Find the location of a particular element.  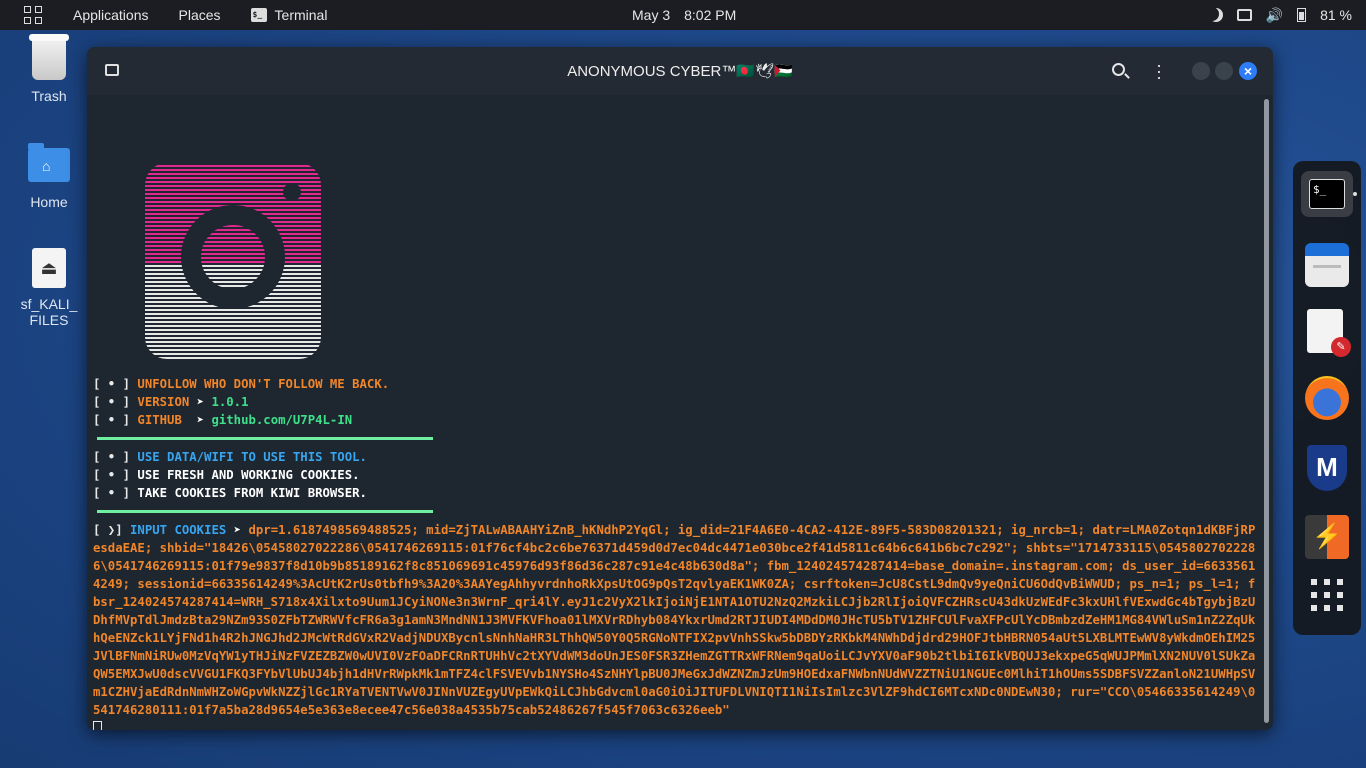

night-mode-icon is located at coordinates (1216, 15).